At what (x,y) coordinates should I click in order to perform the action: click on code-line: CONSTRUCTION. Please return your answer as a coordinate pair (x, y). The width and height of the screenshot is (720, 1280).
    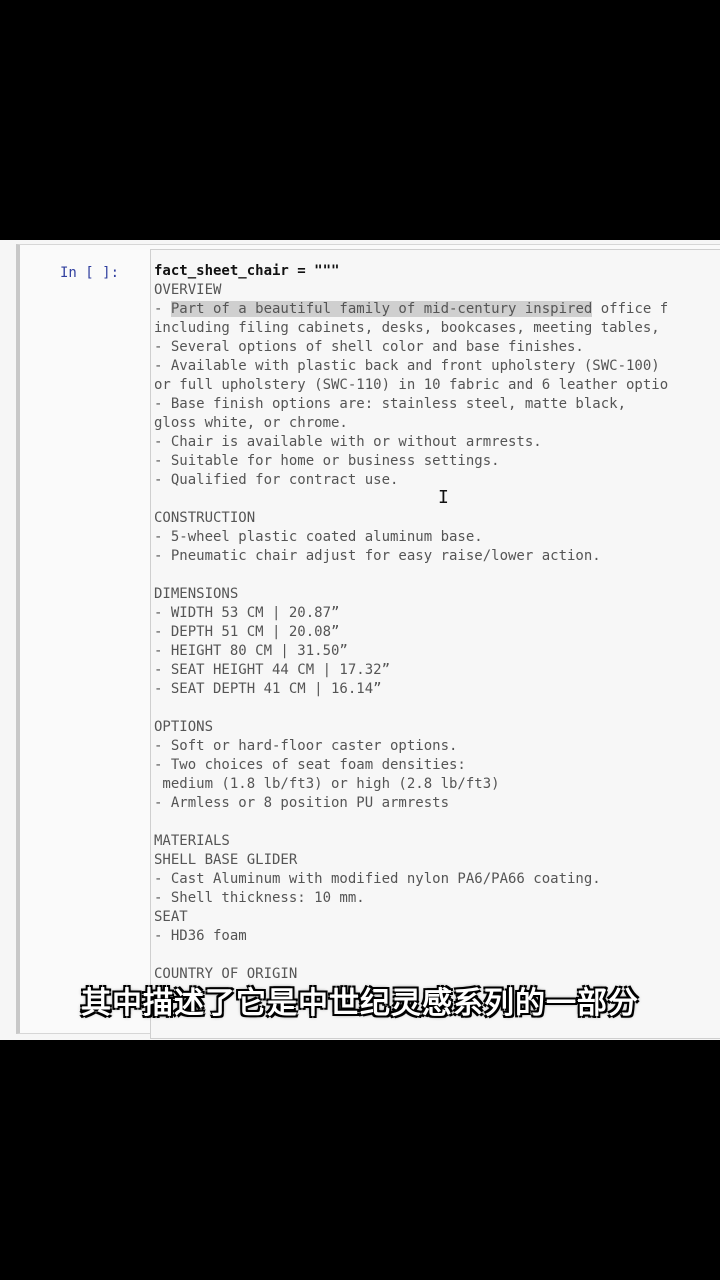
    Looking at the image, I should click on (411, 518).